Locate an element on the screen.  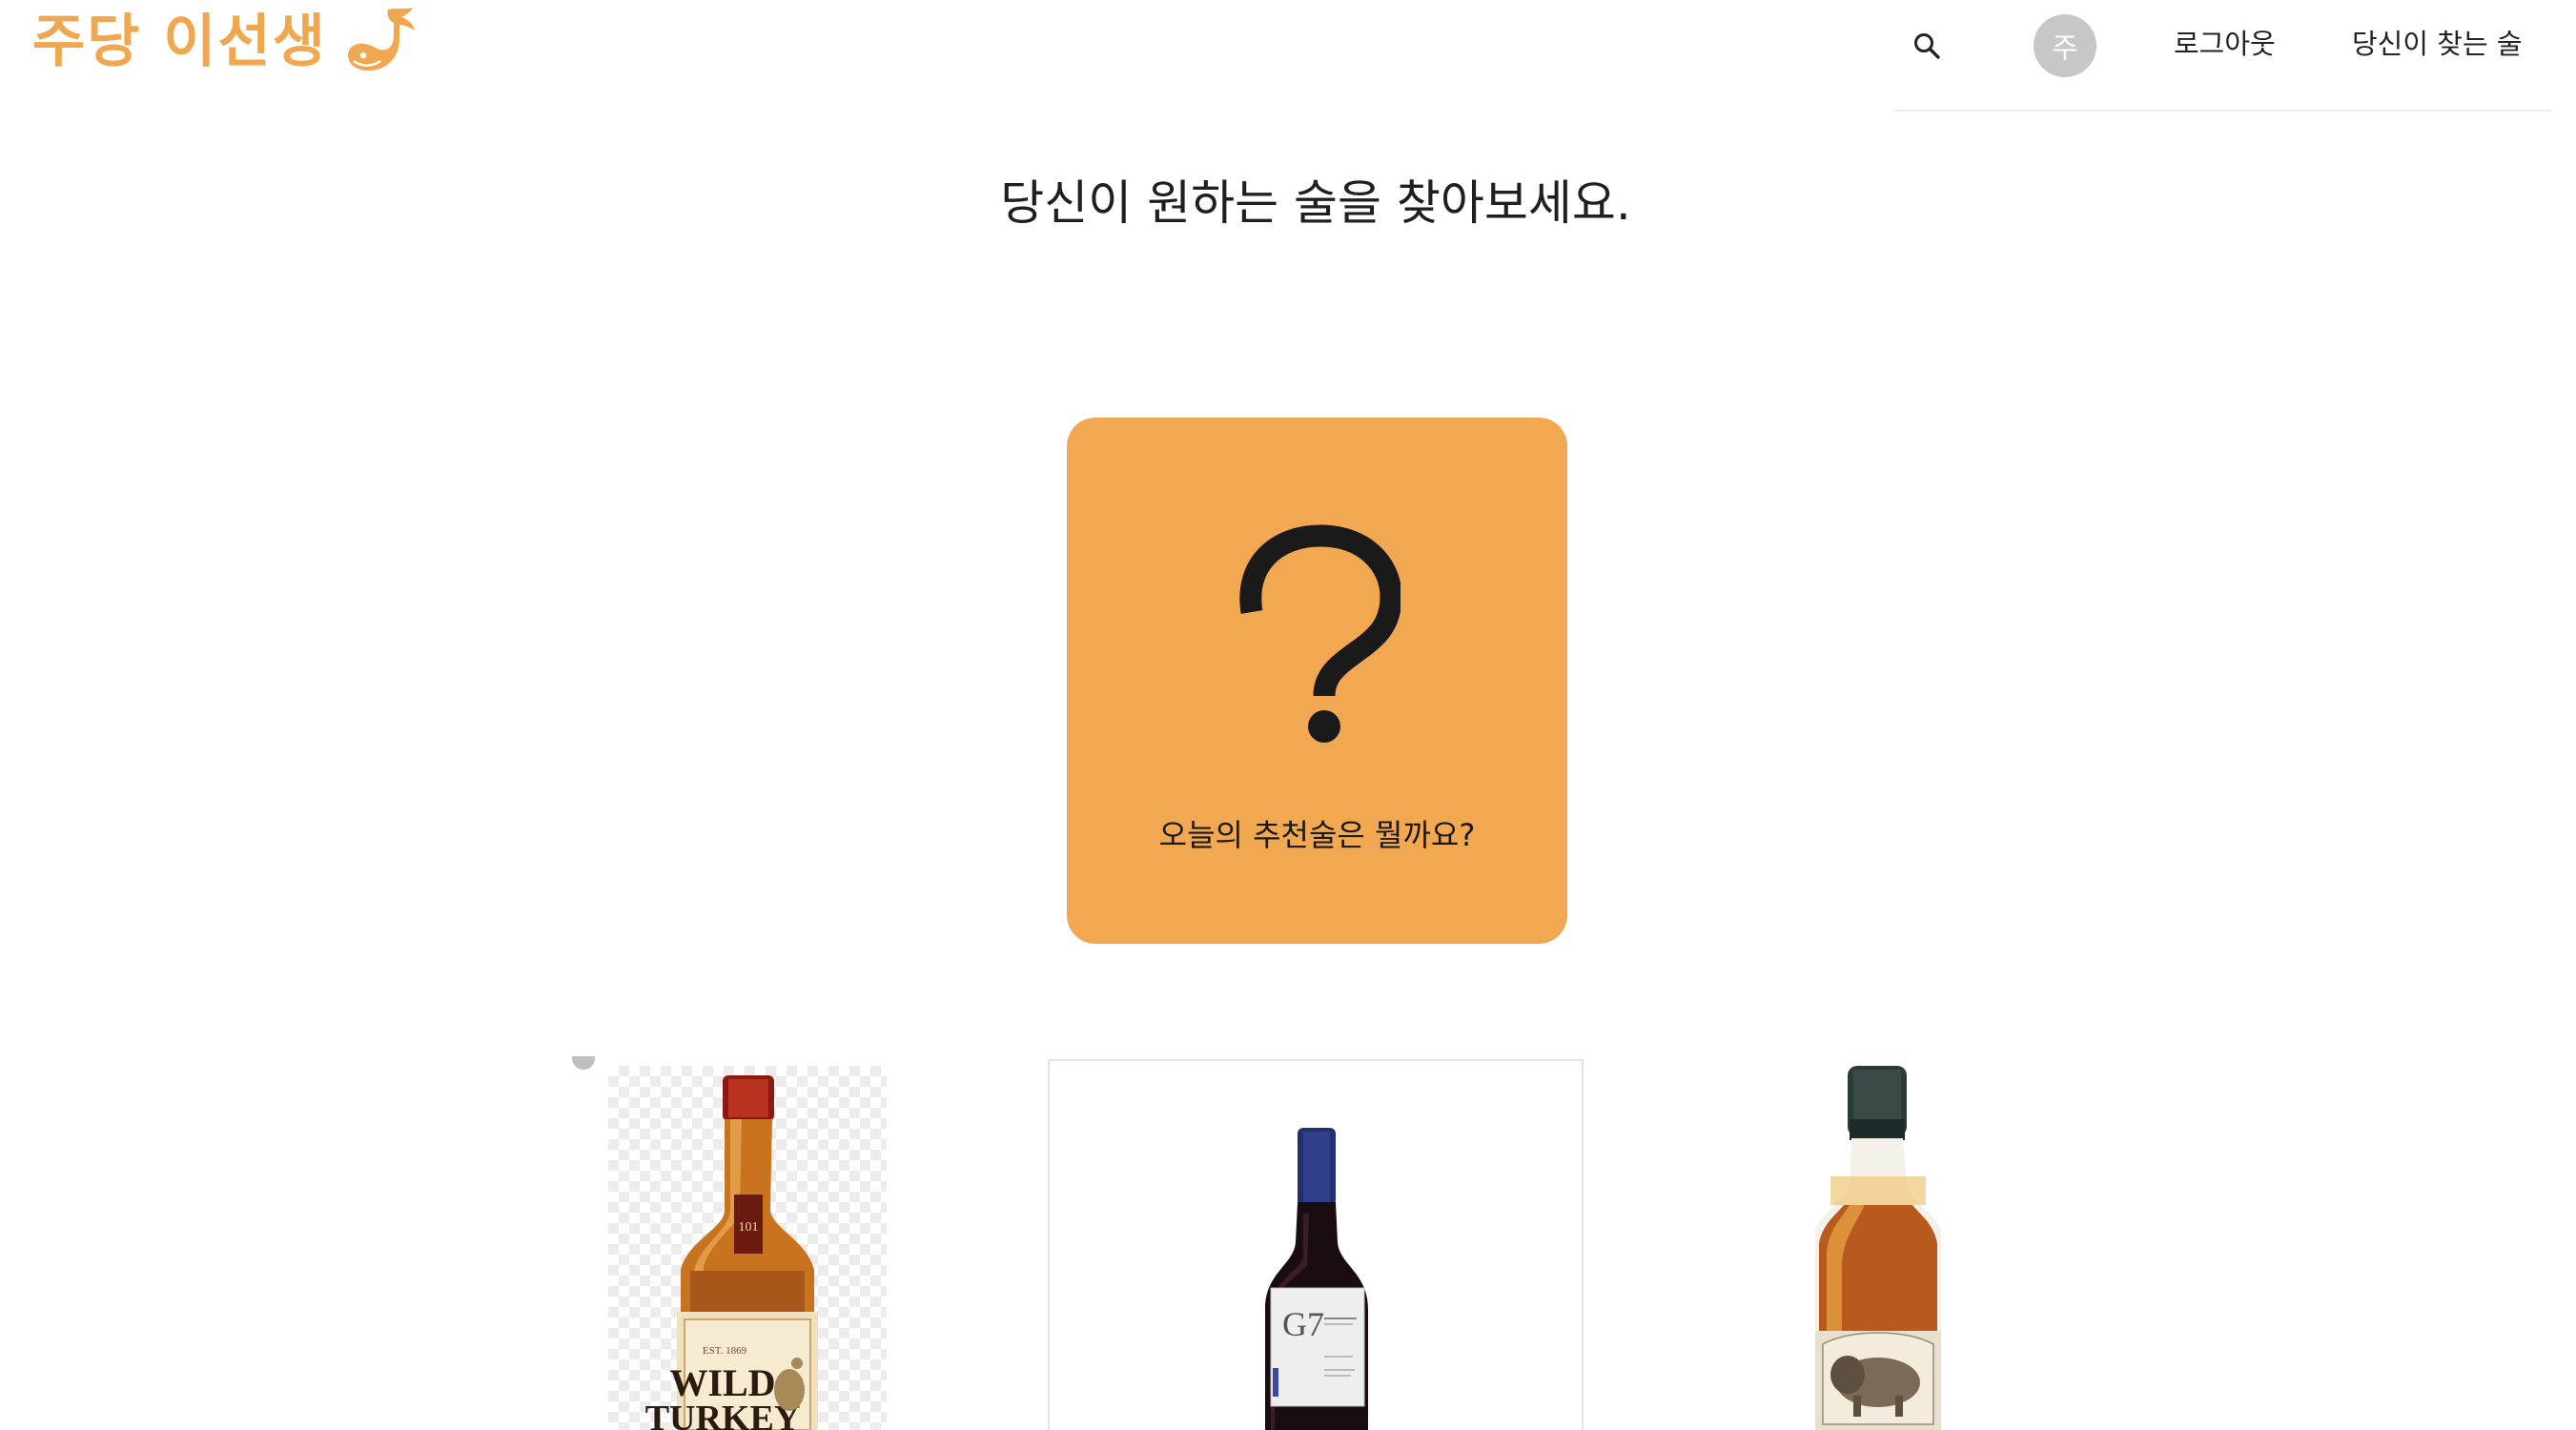
brand-name: 주당 이선생 is located at coordinates (179, 42).